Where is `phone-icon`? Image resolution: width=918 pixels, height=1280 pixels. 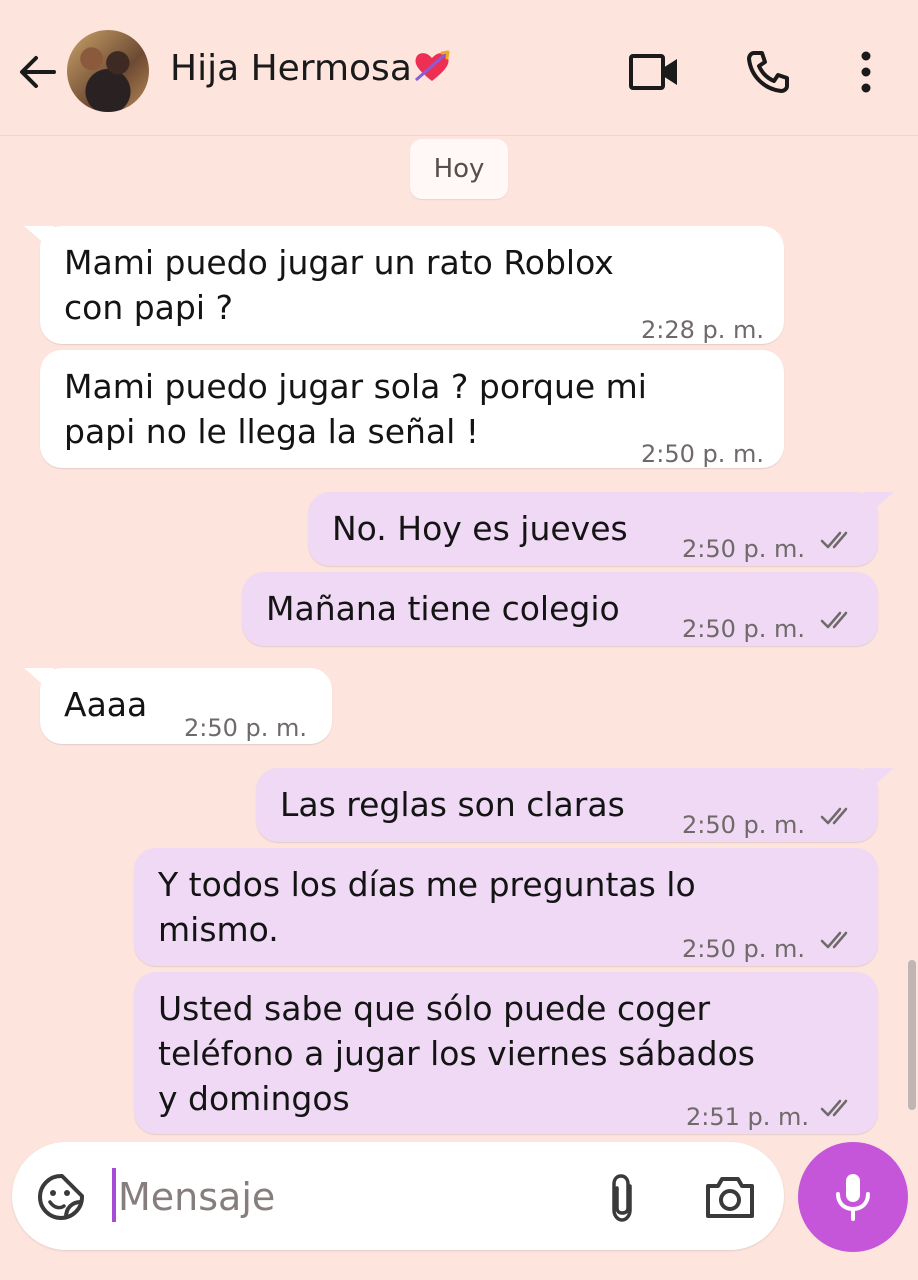
phone-icon is located at coordinates (768, 72).